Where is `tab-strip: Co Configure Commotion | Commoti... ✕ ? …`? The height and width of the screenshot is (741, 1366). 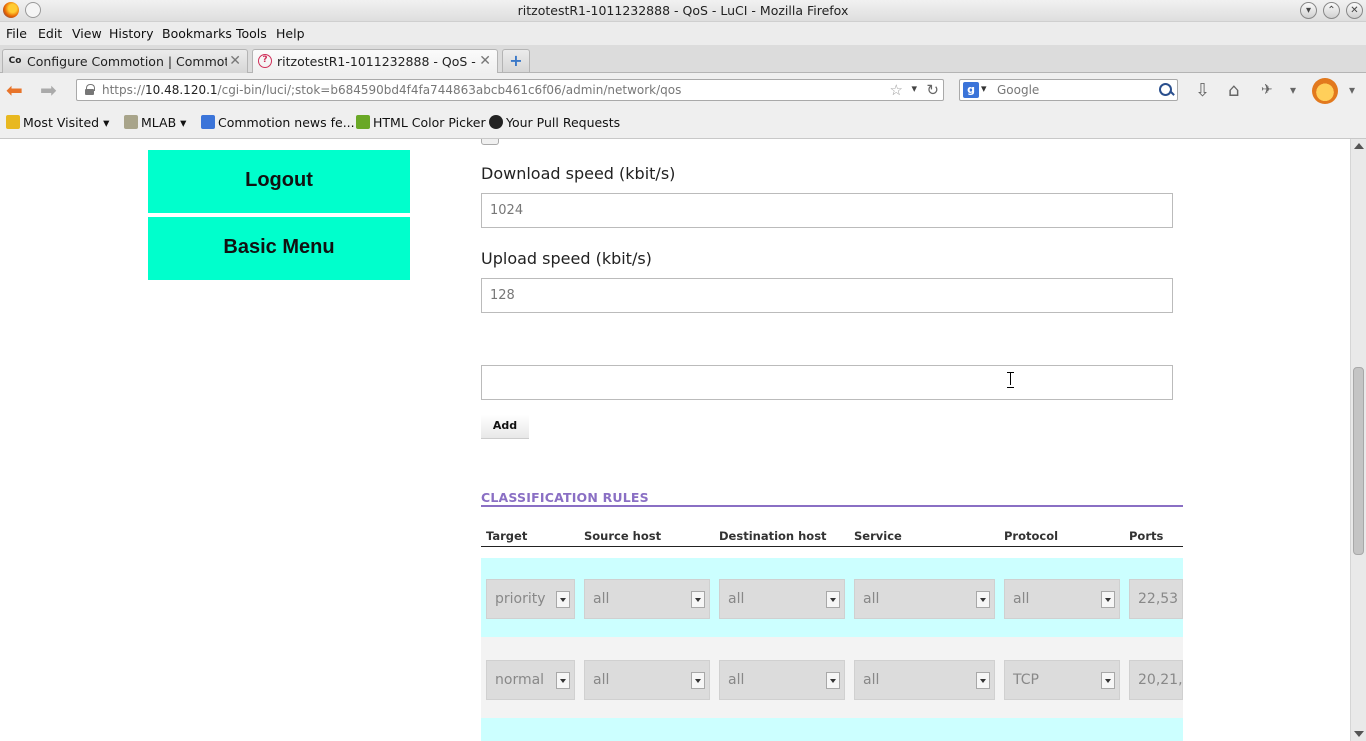 tab-strip: Co Configure Commotion | Commoti... ✕ ? … is located at coordinates (683, 59).